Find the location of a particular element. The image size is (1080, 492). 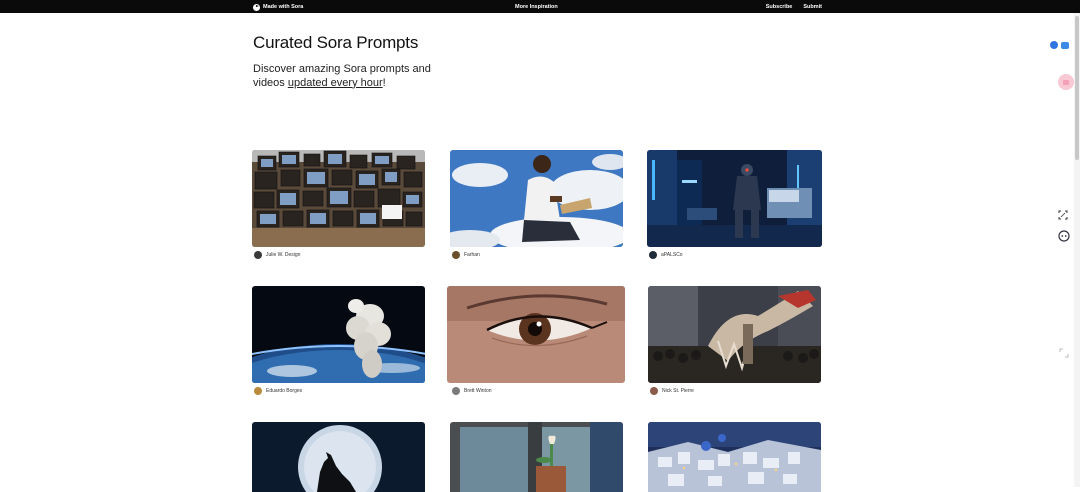

subtitle-end: ! is located at coordinates (384, 82).